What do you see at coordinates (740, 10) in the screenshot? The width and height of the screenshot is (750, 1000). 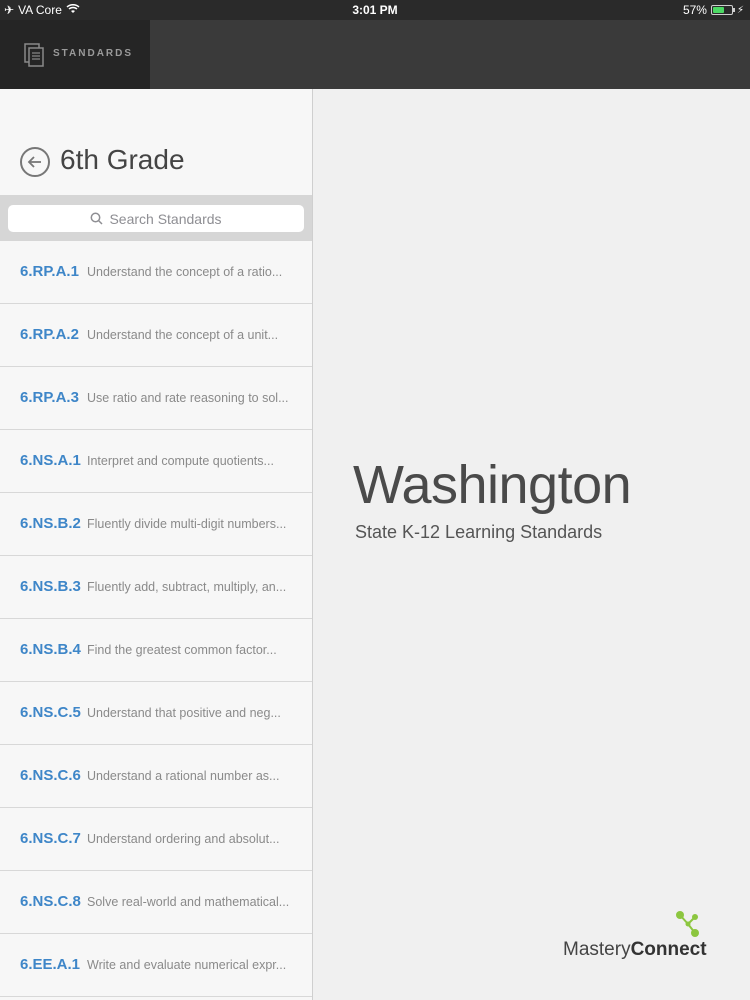 I see `charging-icon: ⚡` at bounding box center [740, 10].